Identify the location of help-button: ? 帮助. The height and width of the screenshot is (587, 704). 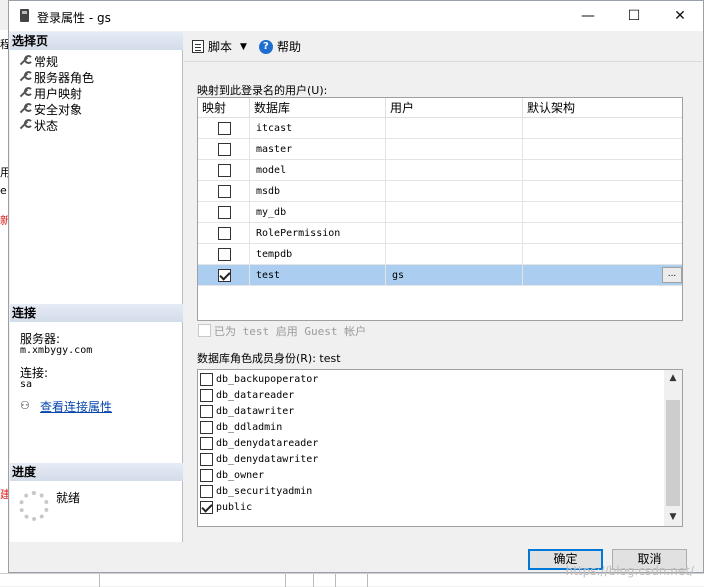
(279, 46).